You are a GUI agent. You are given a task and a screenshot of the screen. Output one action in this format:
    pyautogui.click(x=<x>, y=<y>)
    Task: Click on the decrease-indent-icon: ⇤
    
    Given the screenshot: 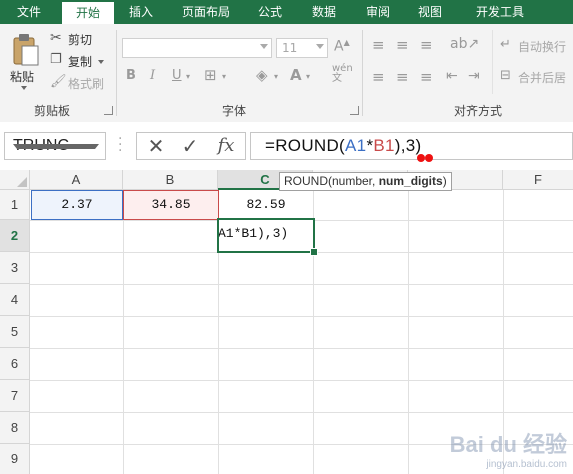 What is the action you would take?
    pyautogui.click(x=452, y=76)
    